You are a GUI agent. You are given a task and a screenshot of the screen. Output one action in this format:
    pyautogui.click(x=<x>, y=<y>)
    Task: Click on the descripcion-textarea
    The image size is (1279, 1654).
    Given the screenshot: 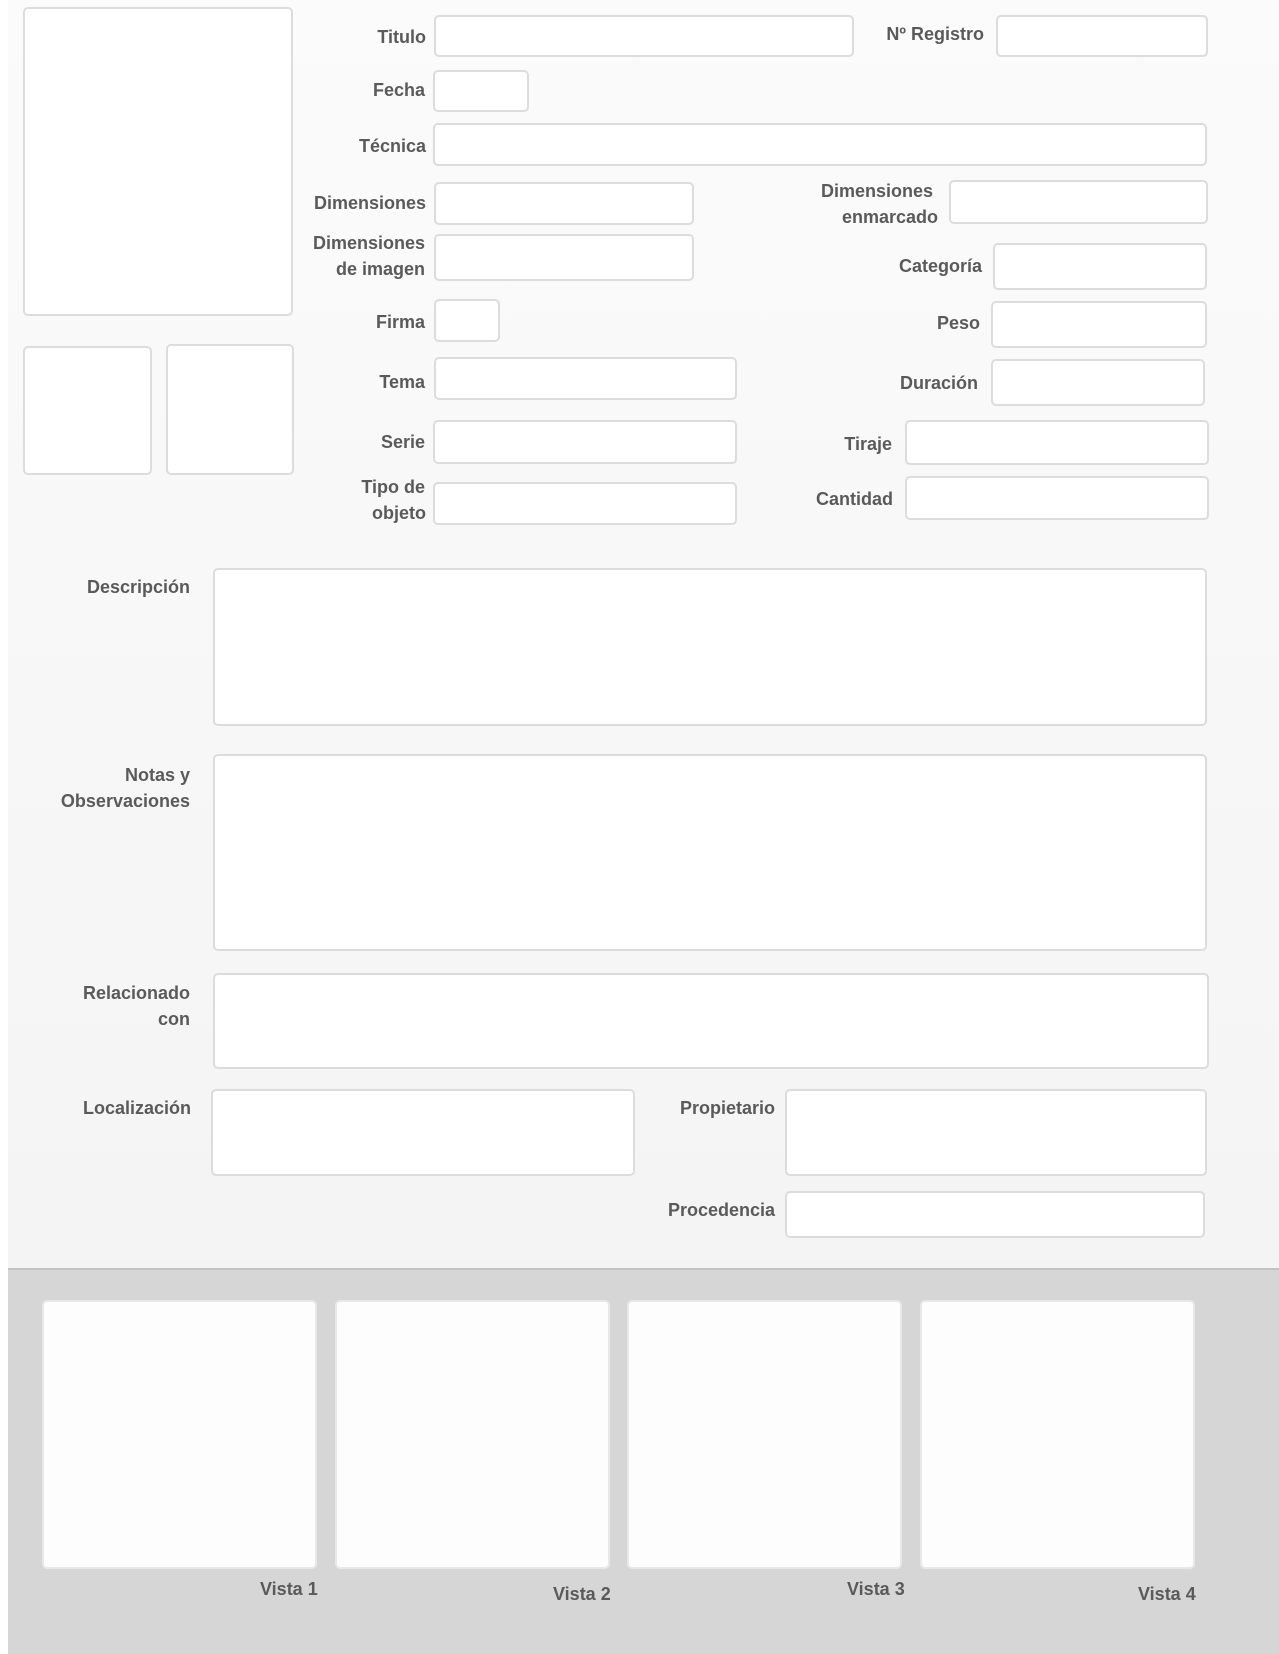 What is the action you would take?
    pyautogui.click(x=710, y=647)
    